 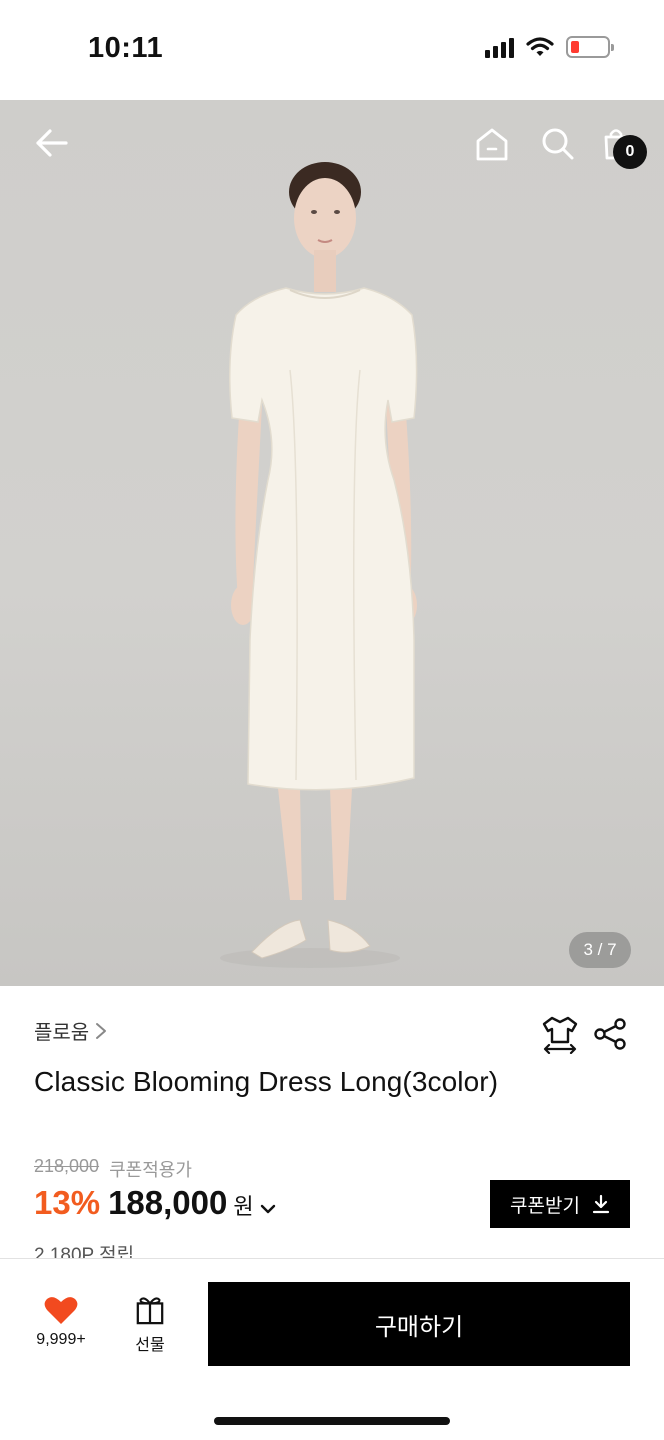 What do you see at coordinates (150, 1170) in the screenshot?
I see `coupon-price-label: 쿠폰적용가` at bounding box center [150, 1170].